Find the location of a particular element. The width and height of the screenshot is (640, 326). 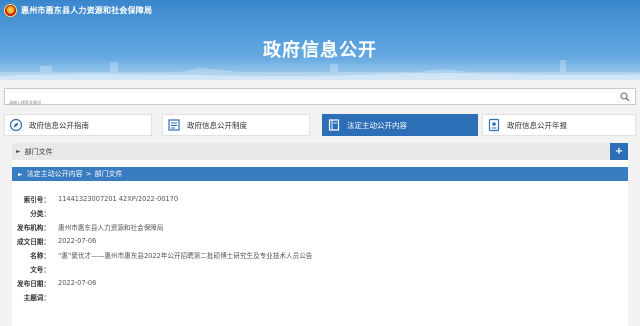

meta-row-publish-date: 发布日期： 2022-07-06 is located at coordinates (54, 282).